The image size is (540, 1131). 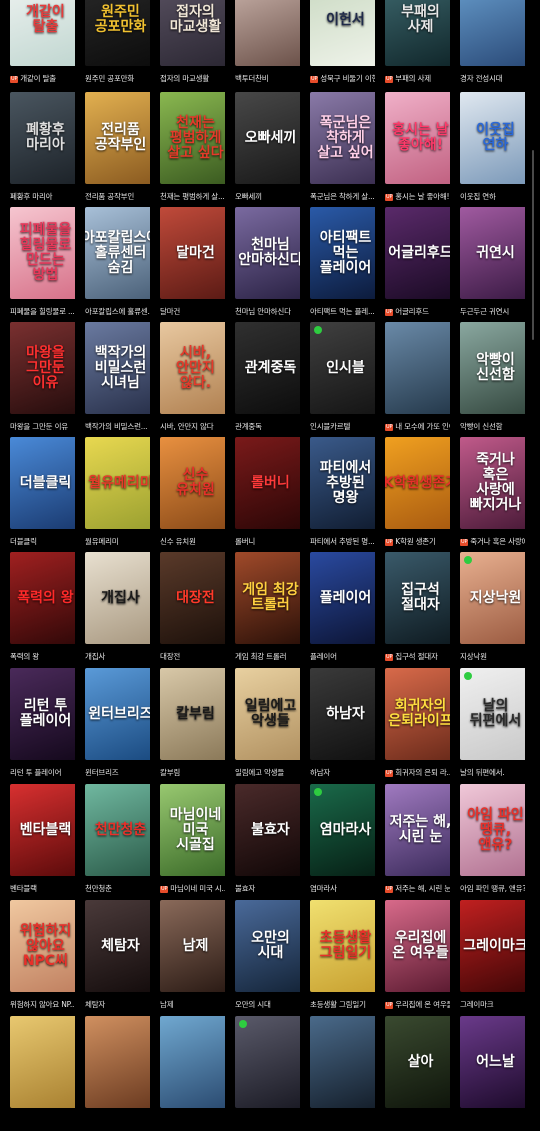 I want to click on cover-thumbnail: 접자의 마교생활, so click(x=192, y=33).